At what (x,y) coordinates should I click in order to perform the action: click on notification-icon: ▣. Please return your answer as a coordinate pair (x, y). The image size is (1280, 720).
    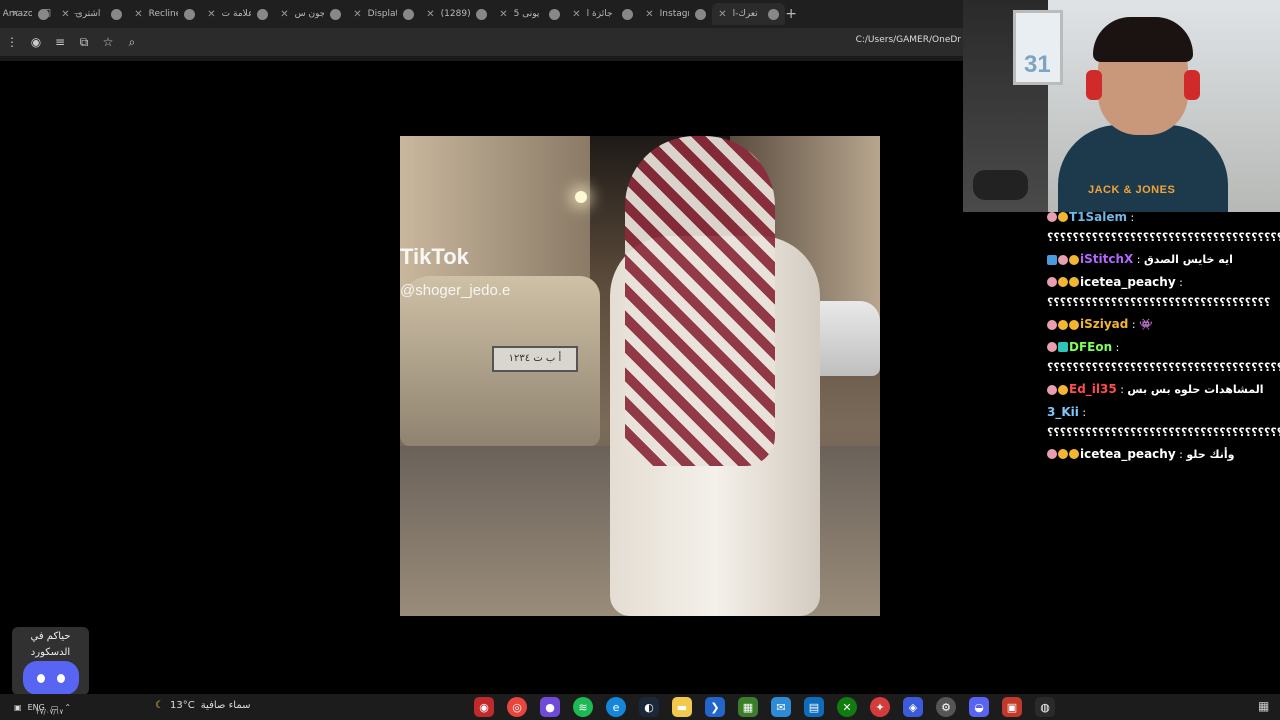
    Looking at the image, I should click on (18, 707).